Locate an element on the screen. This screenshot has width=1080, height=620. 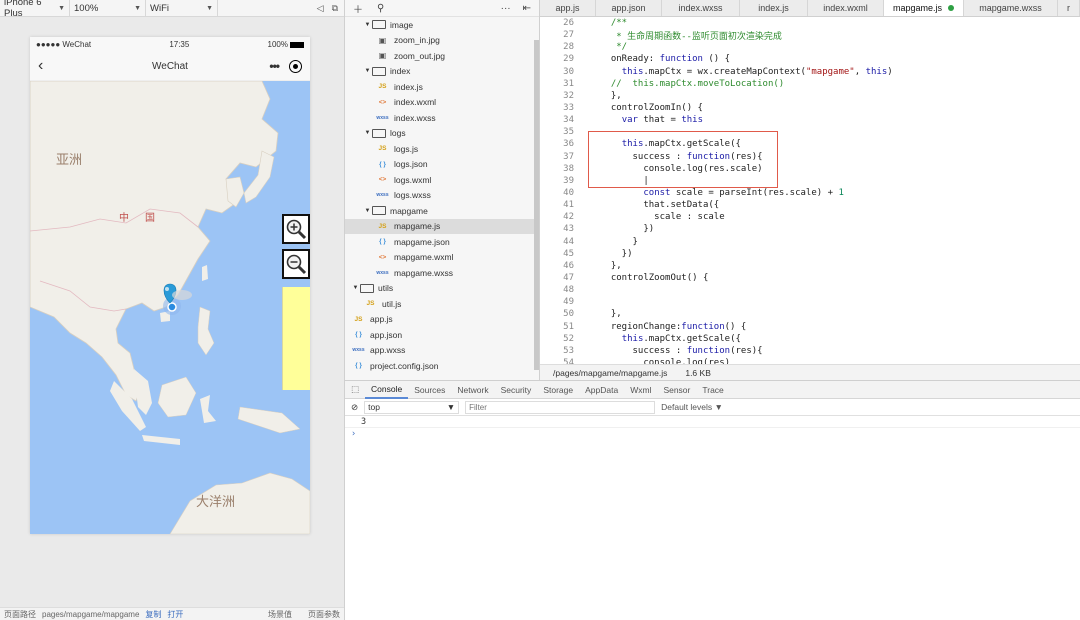
line-number: 29 is located at coordinates (568, 59).